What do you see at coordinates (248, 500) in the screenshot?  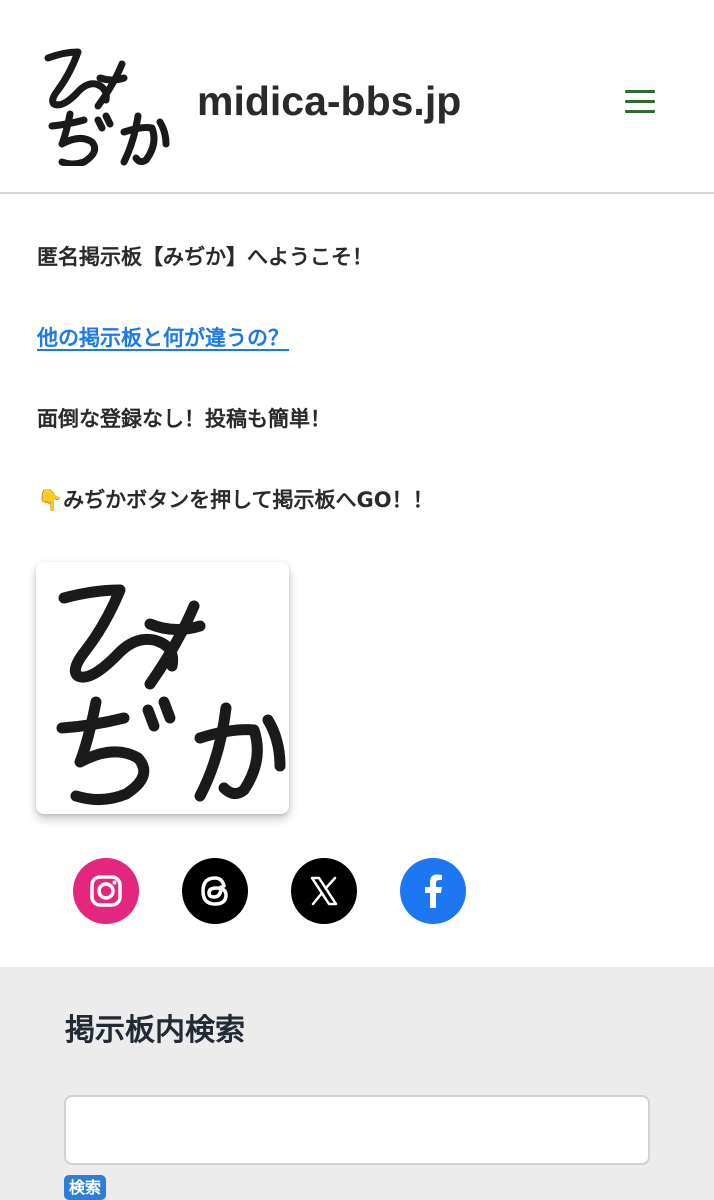 I see `cta-text: みぢかボタンを押して掲示板へGO！！` at bounding box center [248, 500].